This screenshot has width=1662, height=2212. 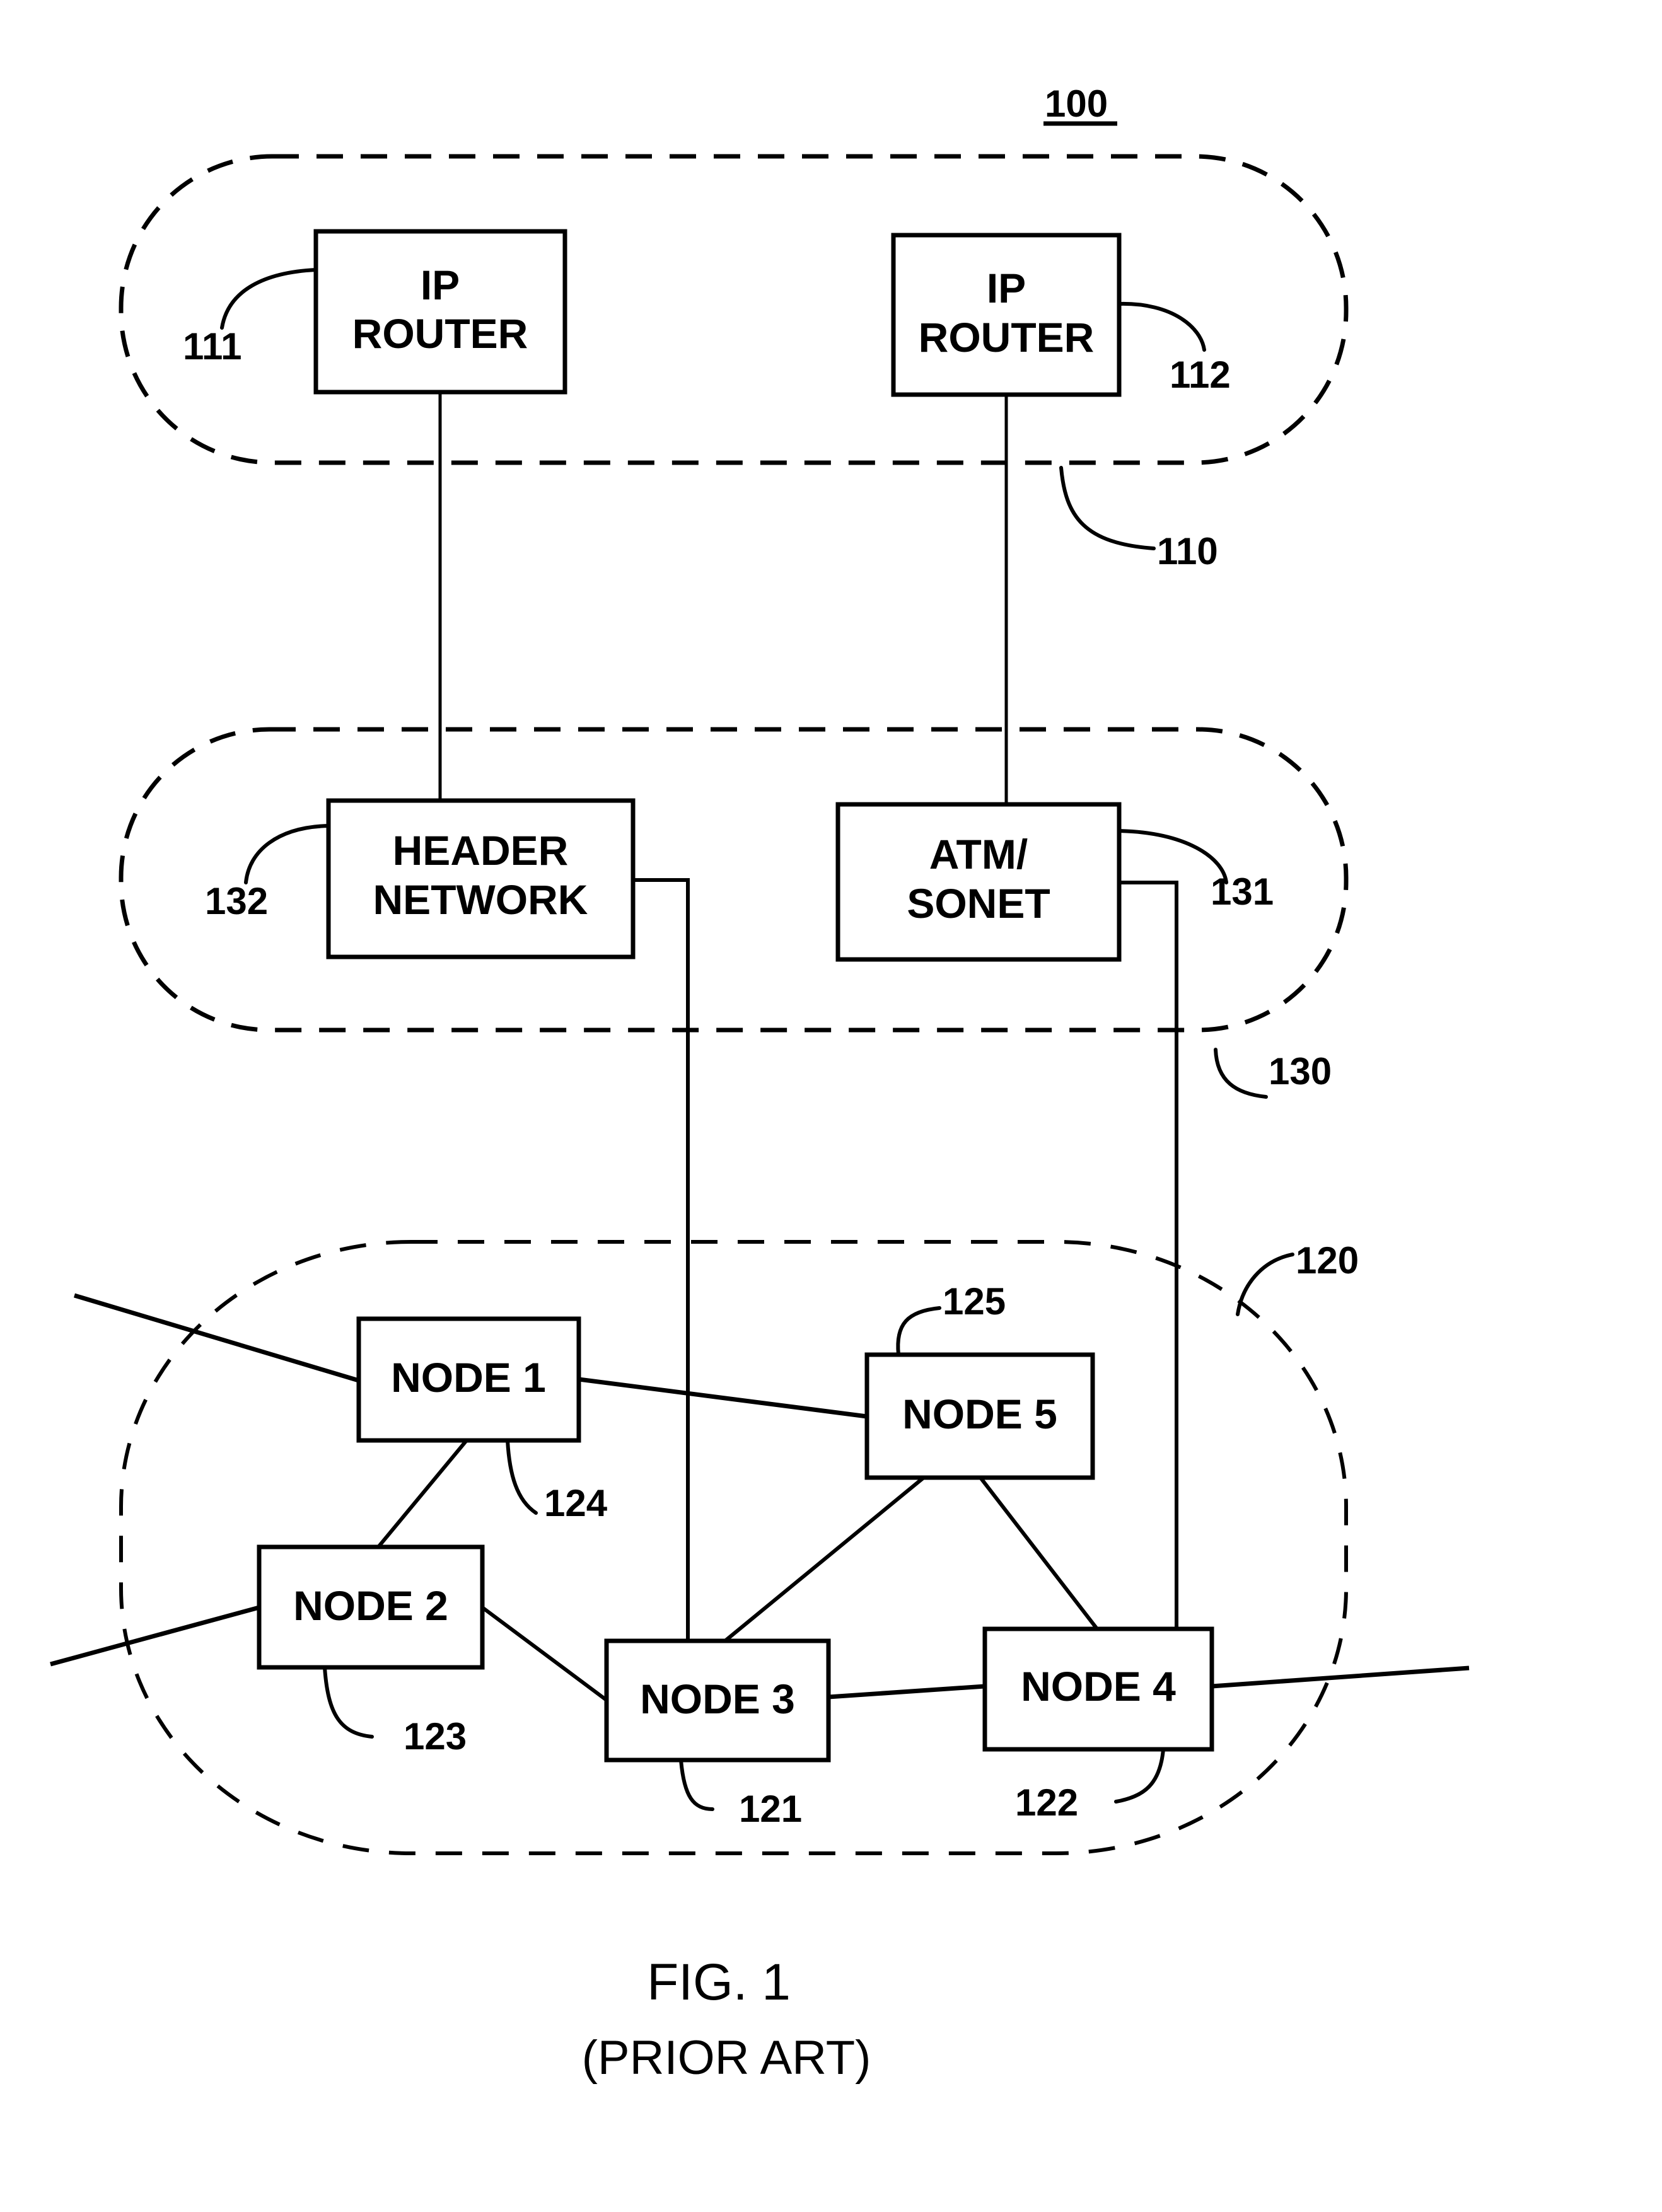 I want to click on atm-sonet-label-line1: ATM/, so click(x=978, y=854).